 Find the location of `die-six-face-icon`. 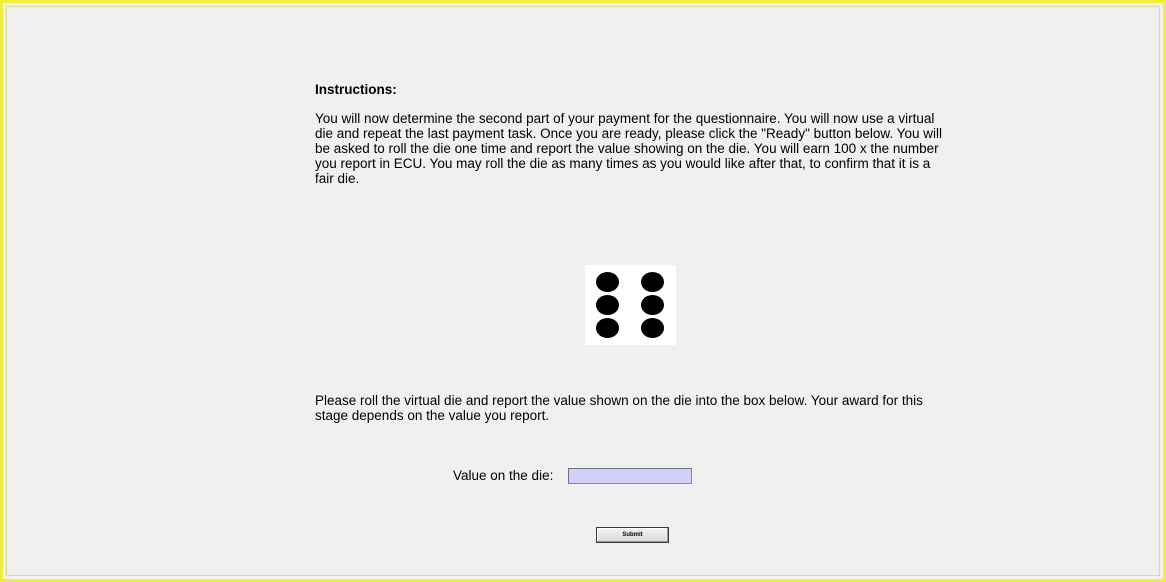

die-six-face-icon is located at coordinates (630, 305).